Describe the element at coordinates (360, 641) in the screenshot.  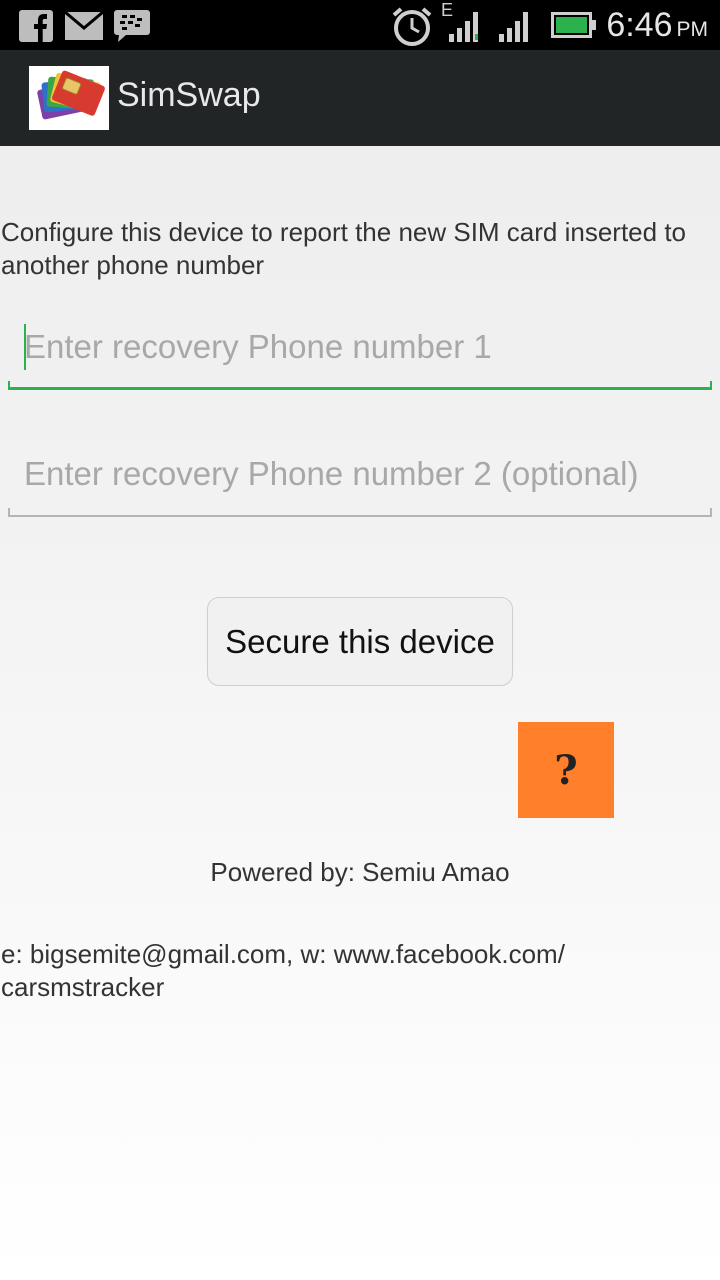
I see `secure-device-button: Secure this device` at that location.